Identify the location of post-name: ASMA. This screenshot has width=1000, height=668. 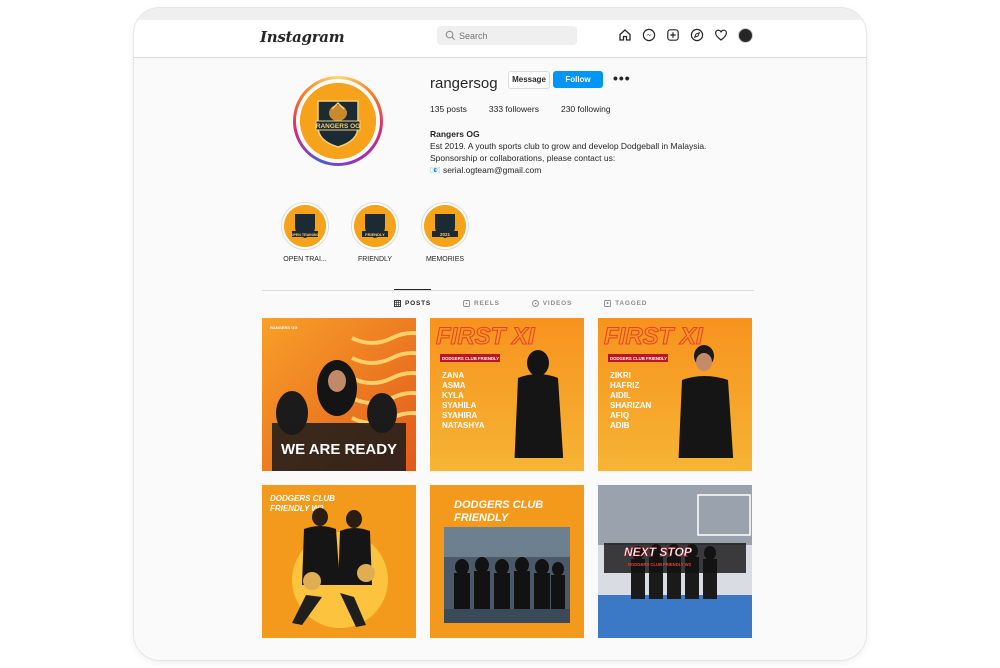
(454, 385).